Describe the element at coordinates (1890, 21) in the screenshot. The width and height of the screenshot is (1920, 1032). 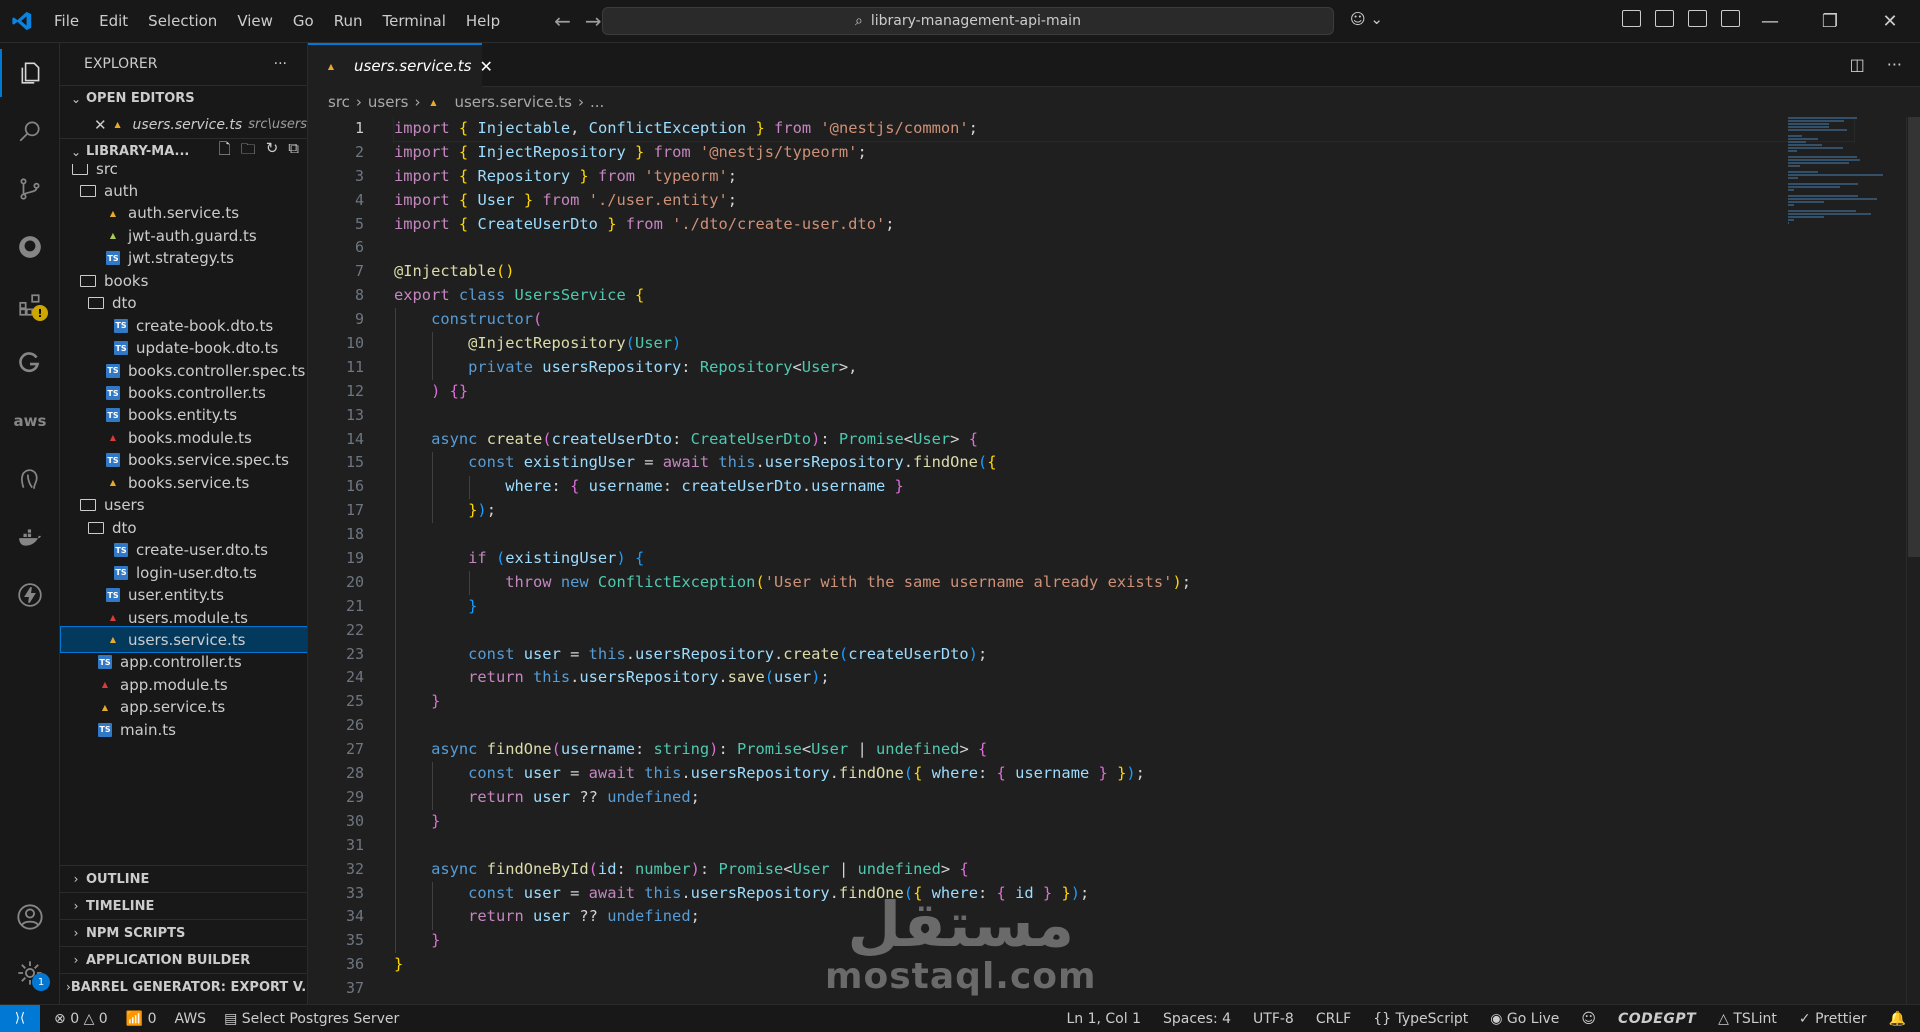
I see `close-window-icon: ✕` at that location.